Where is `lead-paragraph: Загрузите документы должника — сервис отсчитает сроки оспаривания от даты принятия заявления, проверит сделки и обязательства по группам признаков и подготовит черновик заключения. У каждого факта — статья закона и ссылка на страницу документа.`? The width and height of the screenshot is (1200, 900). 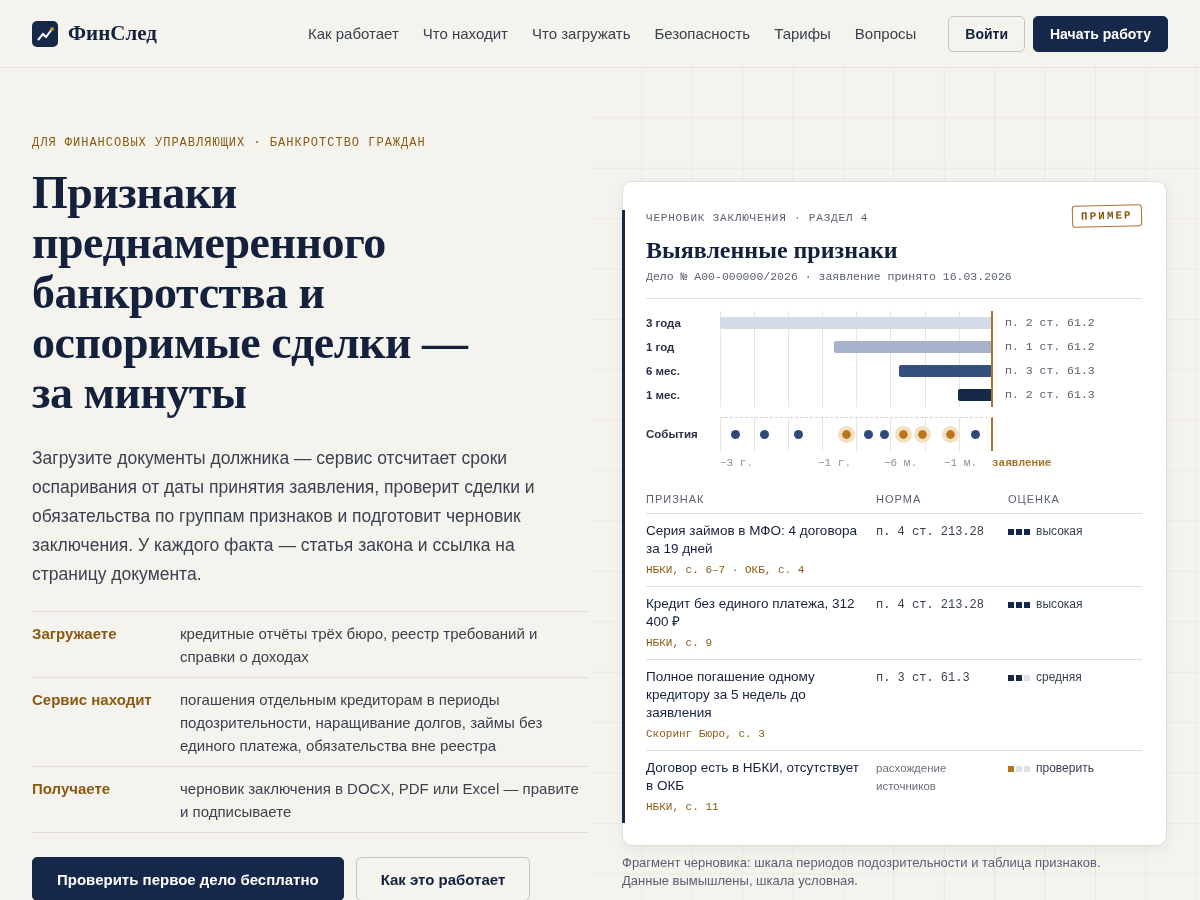 lead-paragraph: Загрузите документы должника — сервис отсчитает сроки оспаривания от даты принятия заявления, проверит сделки и обязательства по группам признаков и подготовит черновик заключения. У каждого факта — статья закона и ссылка на страницу документа. is located at coordinates (284, 516).